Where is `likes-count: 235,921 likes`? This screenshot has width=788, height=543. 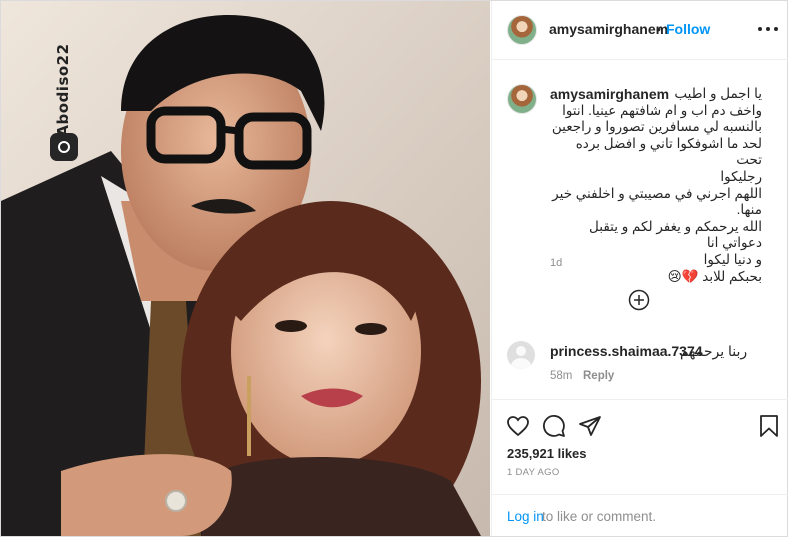 likes-count: 235,921 likes is located at coordinates (547, 453).